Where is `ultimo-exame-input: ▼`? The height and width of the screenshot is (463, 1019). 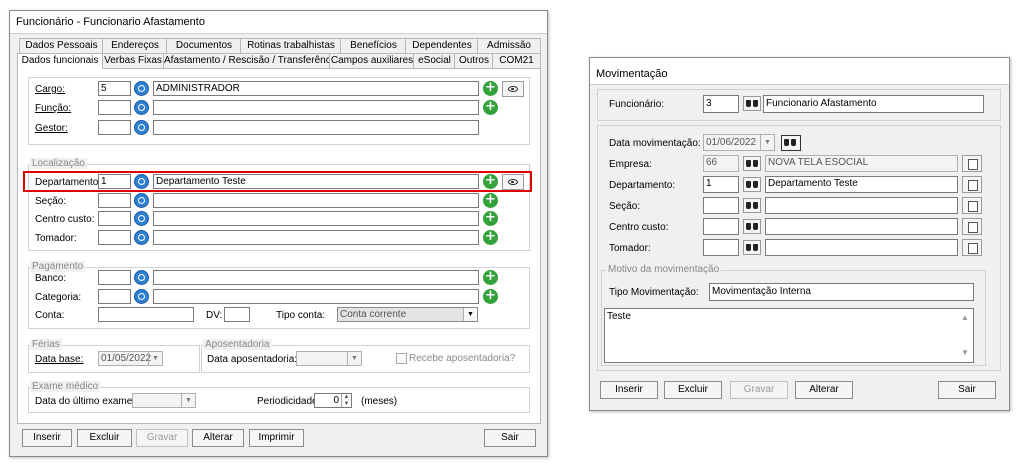
ultimo-exame-input: ▼ is located at coordinates (164, 400).